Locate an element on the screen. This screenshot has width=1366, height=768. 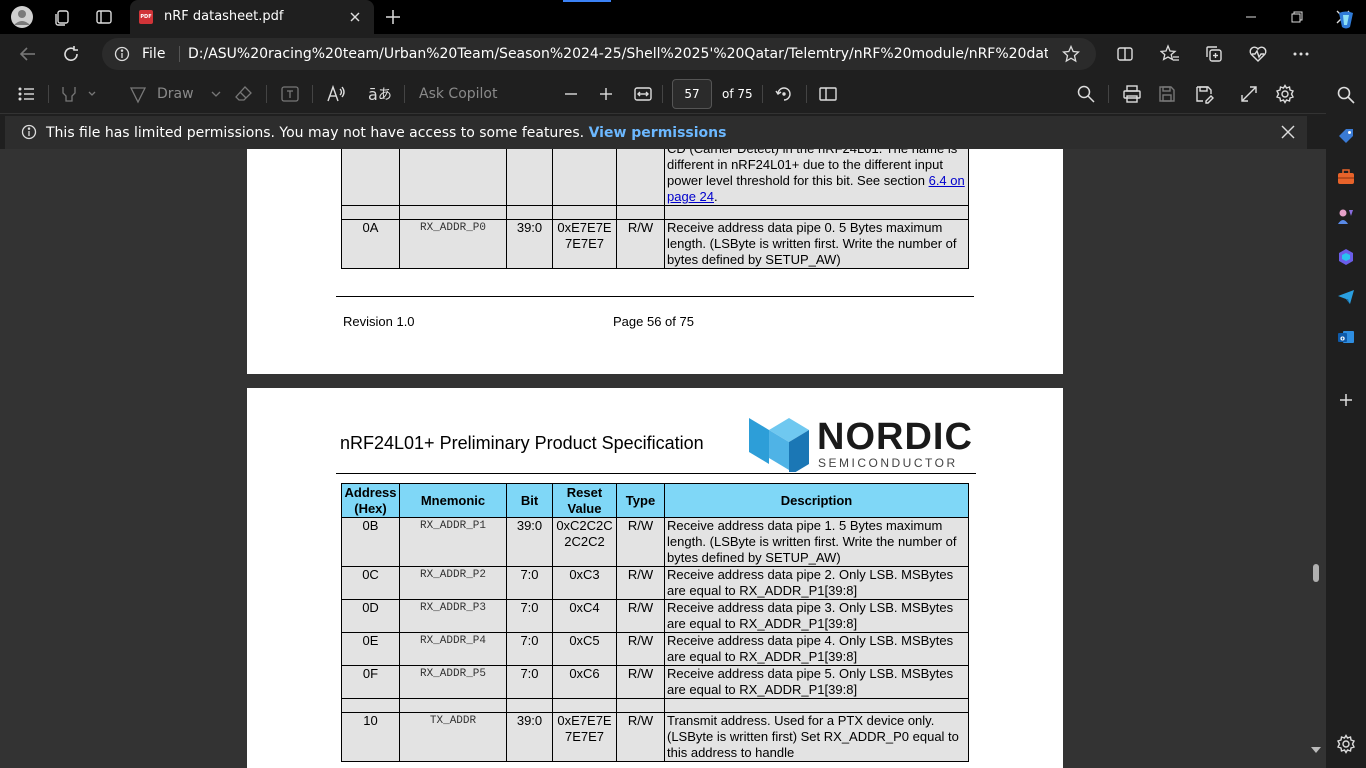
minimize-button is located at coordinates (1251, 17).